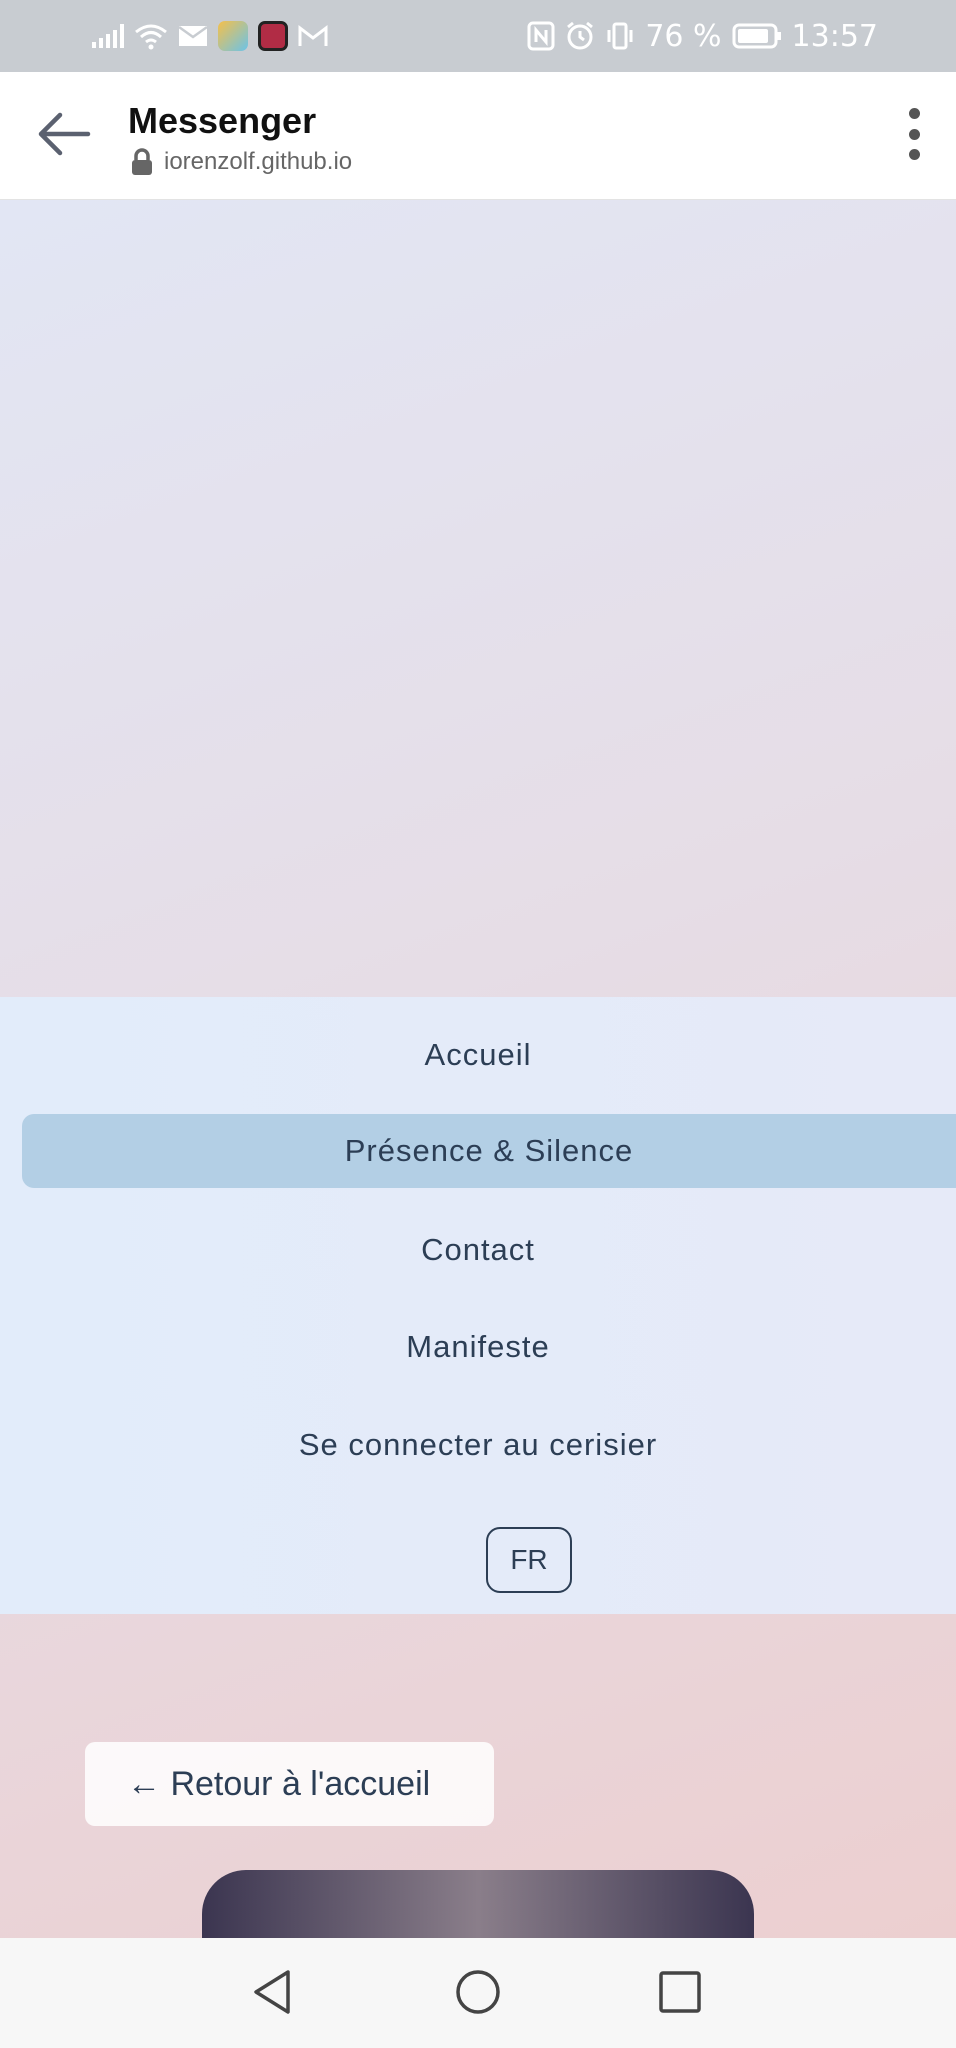 The width and height of the screenshot is (956, 2048). I want to click on status-right-icons: 76 % 13:57, so click(702, 36).